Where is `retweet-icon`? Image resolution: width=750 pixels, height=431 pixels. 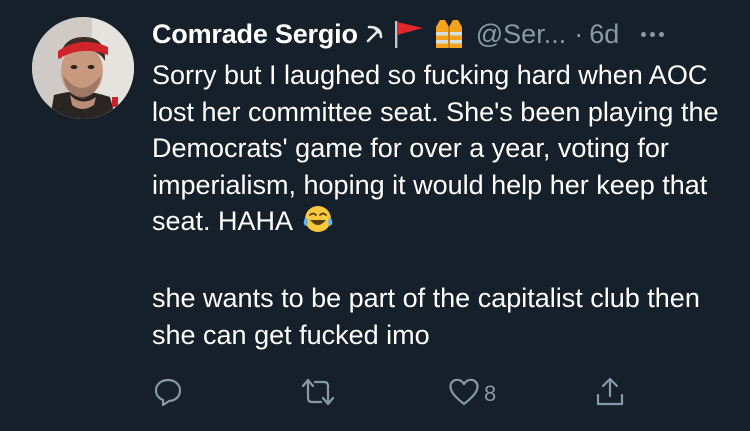 retweet-icon is located at coordinates (318, 394).